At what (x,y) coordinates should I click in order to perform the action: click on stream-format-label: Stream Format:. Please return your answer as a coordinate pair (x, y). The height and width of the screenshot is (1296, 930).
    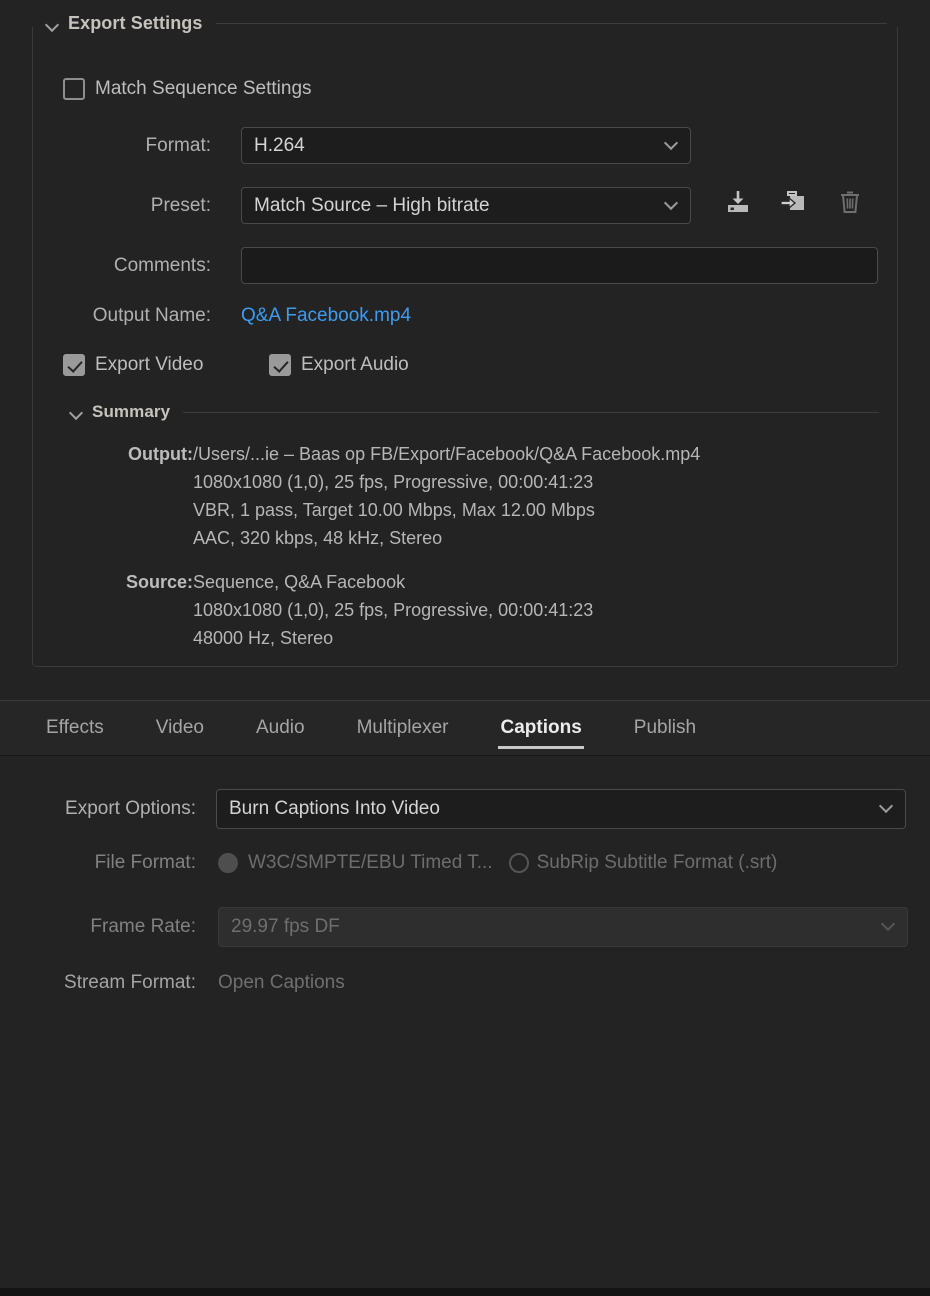
    Looking at the image, I should click on (130, 982).